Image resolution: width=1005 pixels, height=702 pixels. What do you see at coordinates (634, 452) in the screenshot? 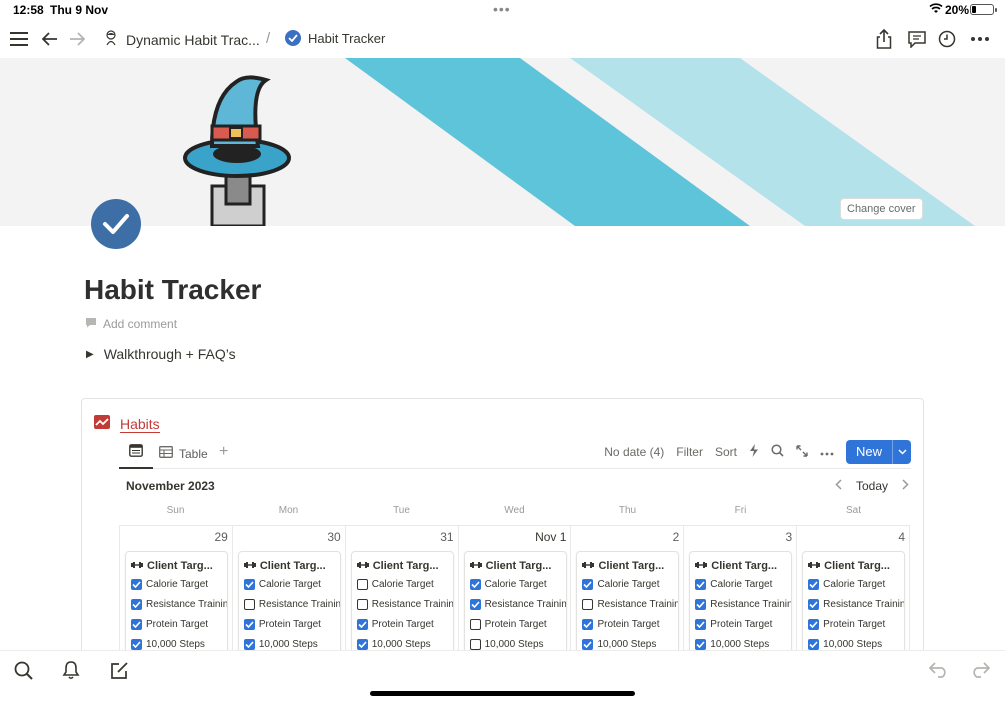
I see `no-date-button: No date (4)` at bounding box center [634, 452].